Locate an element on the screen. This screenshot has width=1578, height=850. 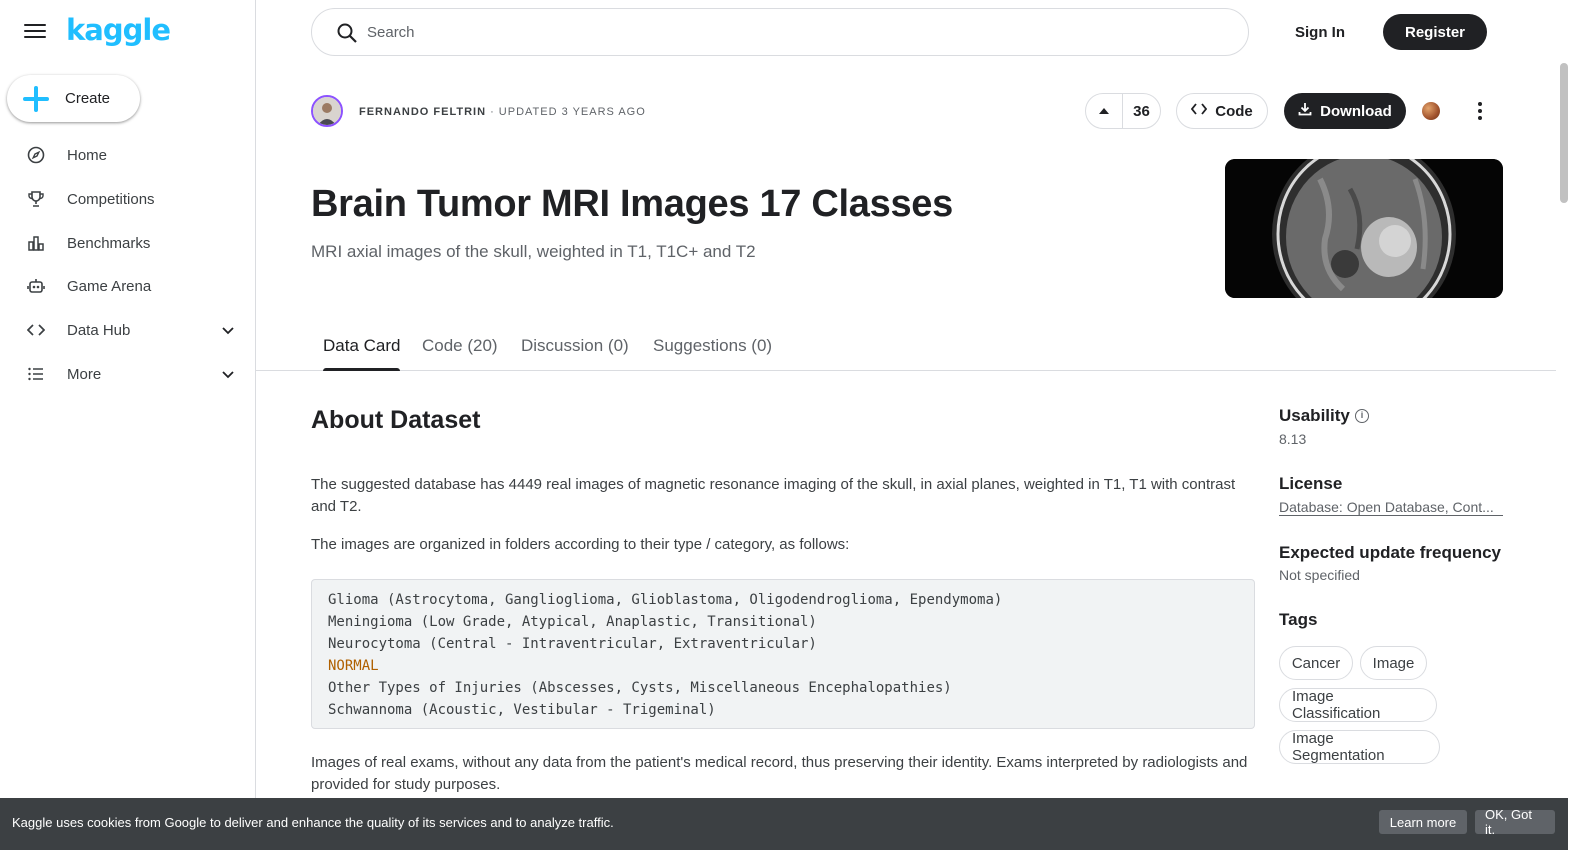
sidebar-item-benchmarks: Benchmarks is located at coordinates (127, 243).